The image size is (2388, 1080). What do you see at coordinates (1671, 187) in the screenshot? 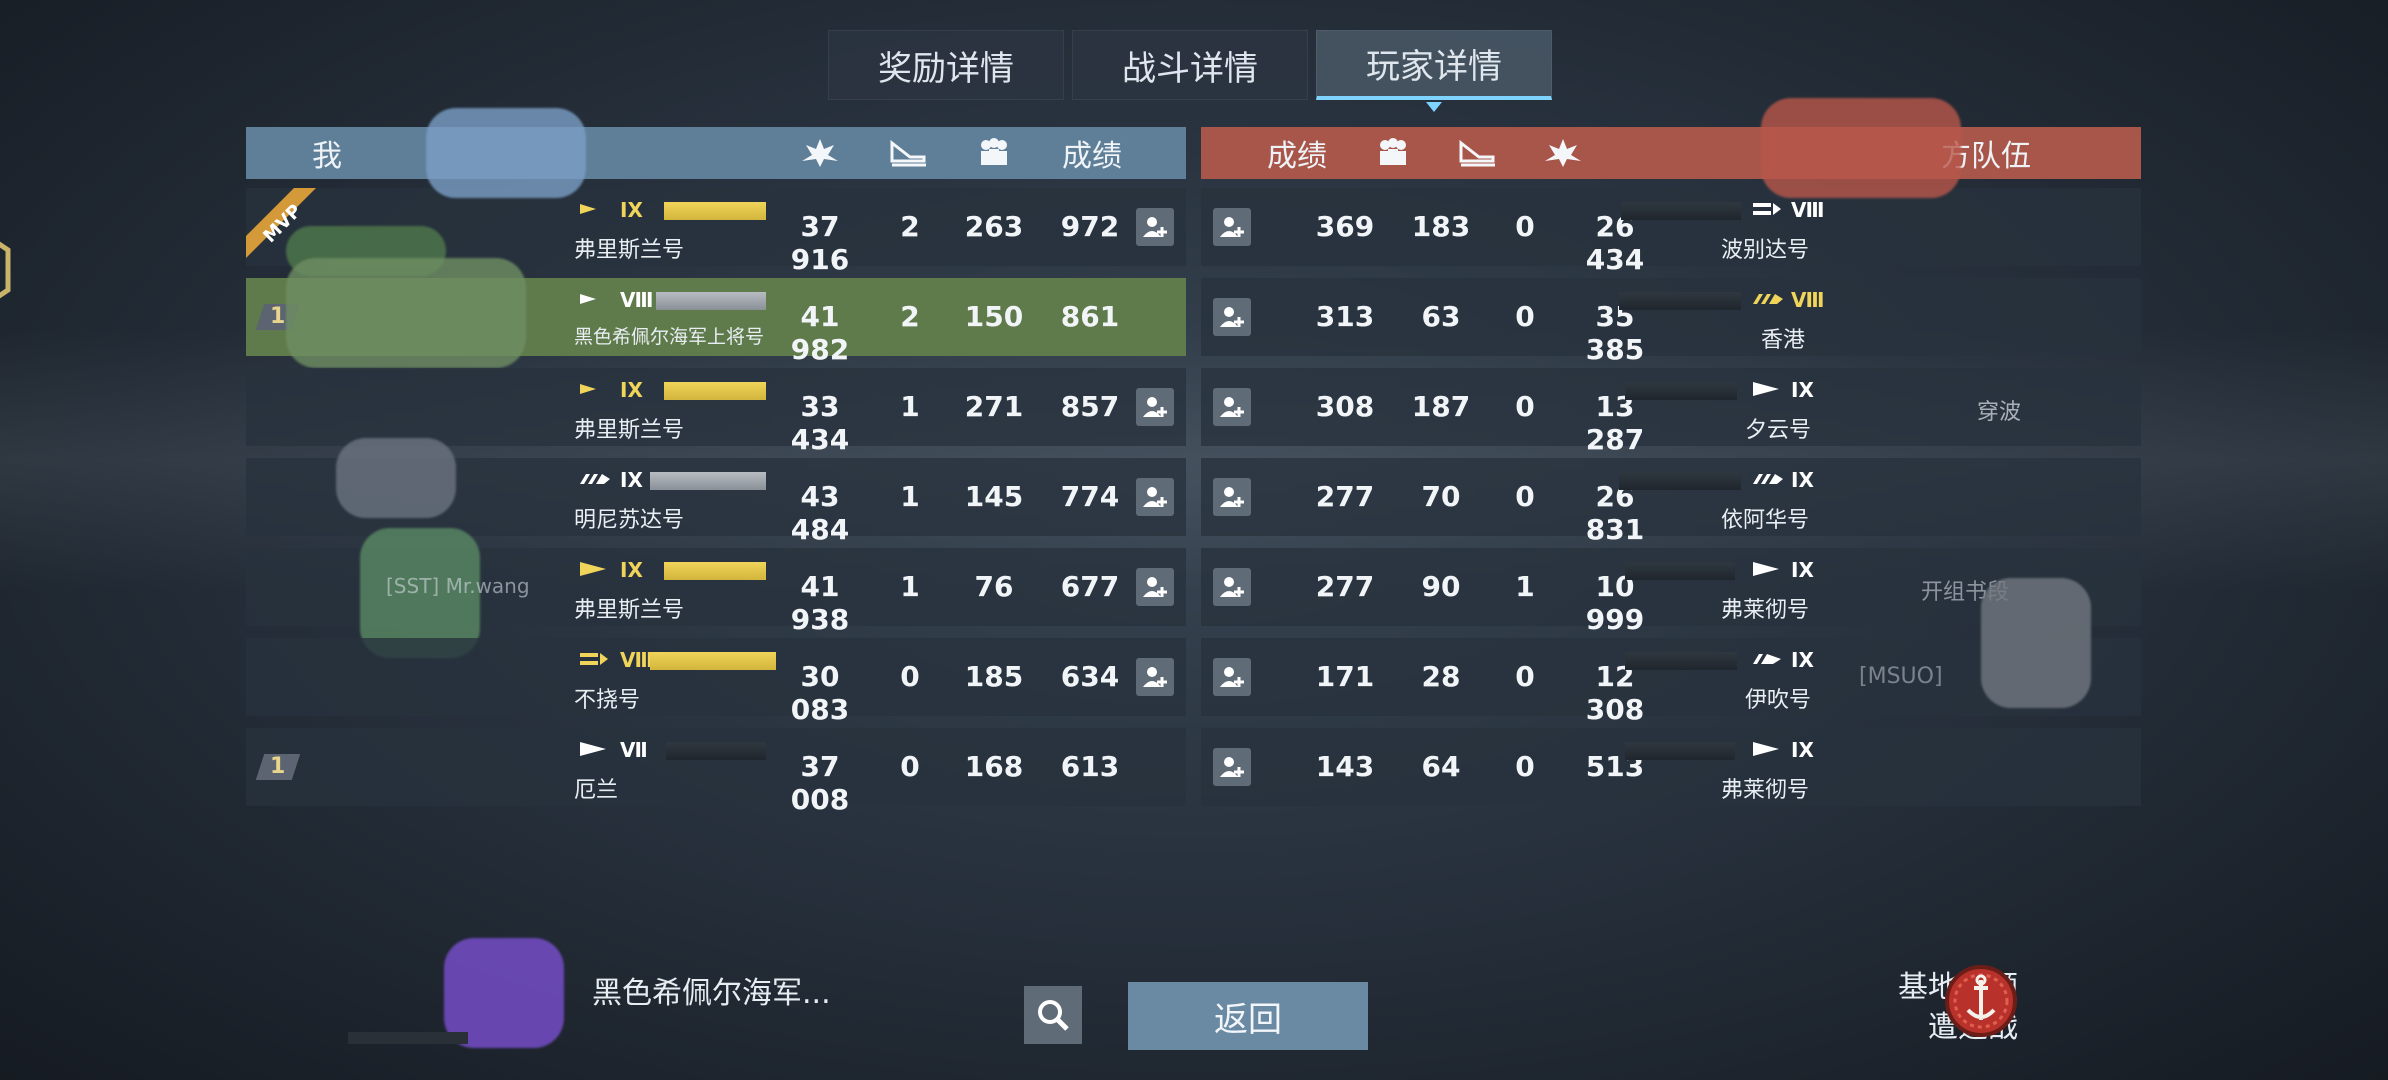
I see `enemy-row: 369 183 0 26 434 Ⅷ 波别达号` at bounding box center [1671, 187].